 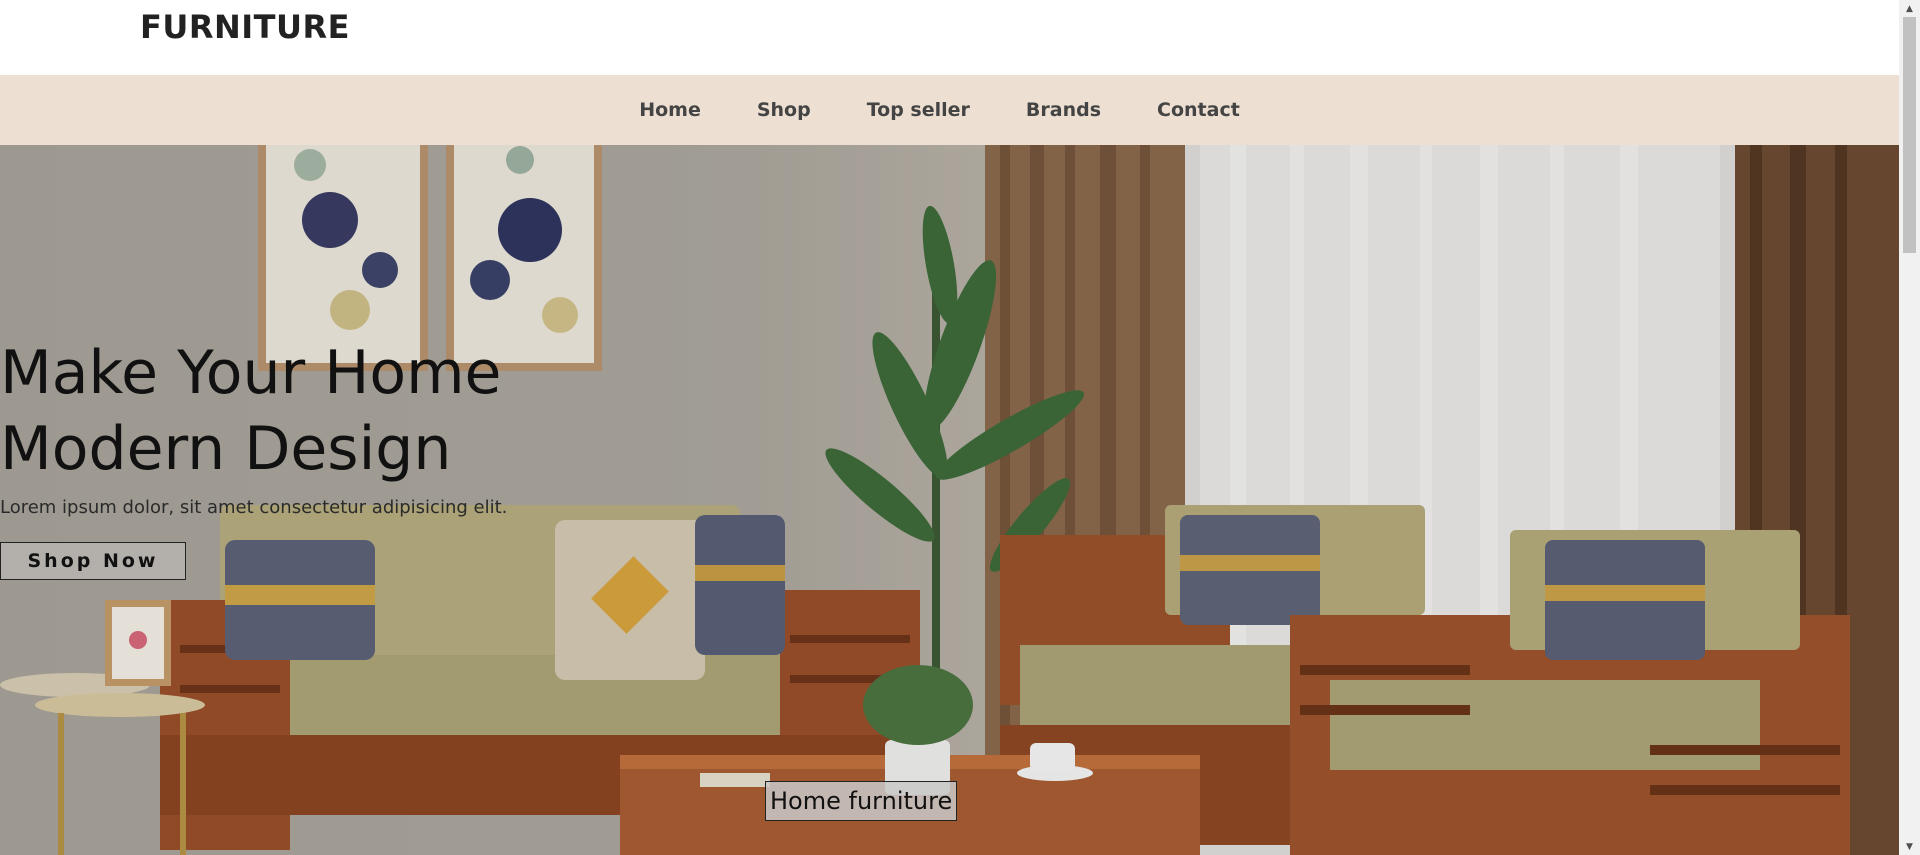 What do you see at coordinates (949, 37) in the screenshot?
I see `site-header: FURNITURE` at bounding box center [949, 37].